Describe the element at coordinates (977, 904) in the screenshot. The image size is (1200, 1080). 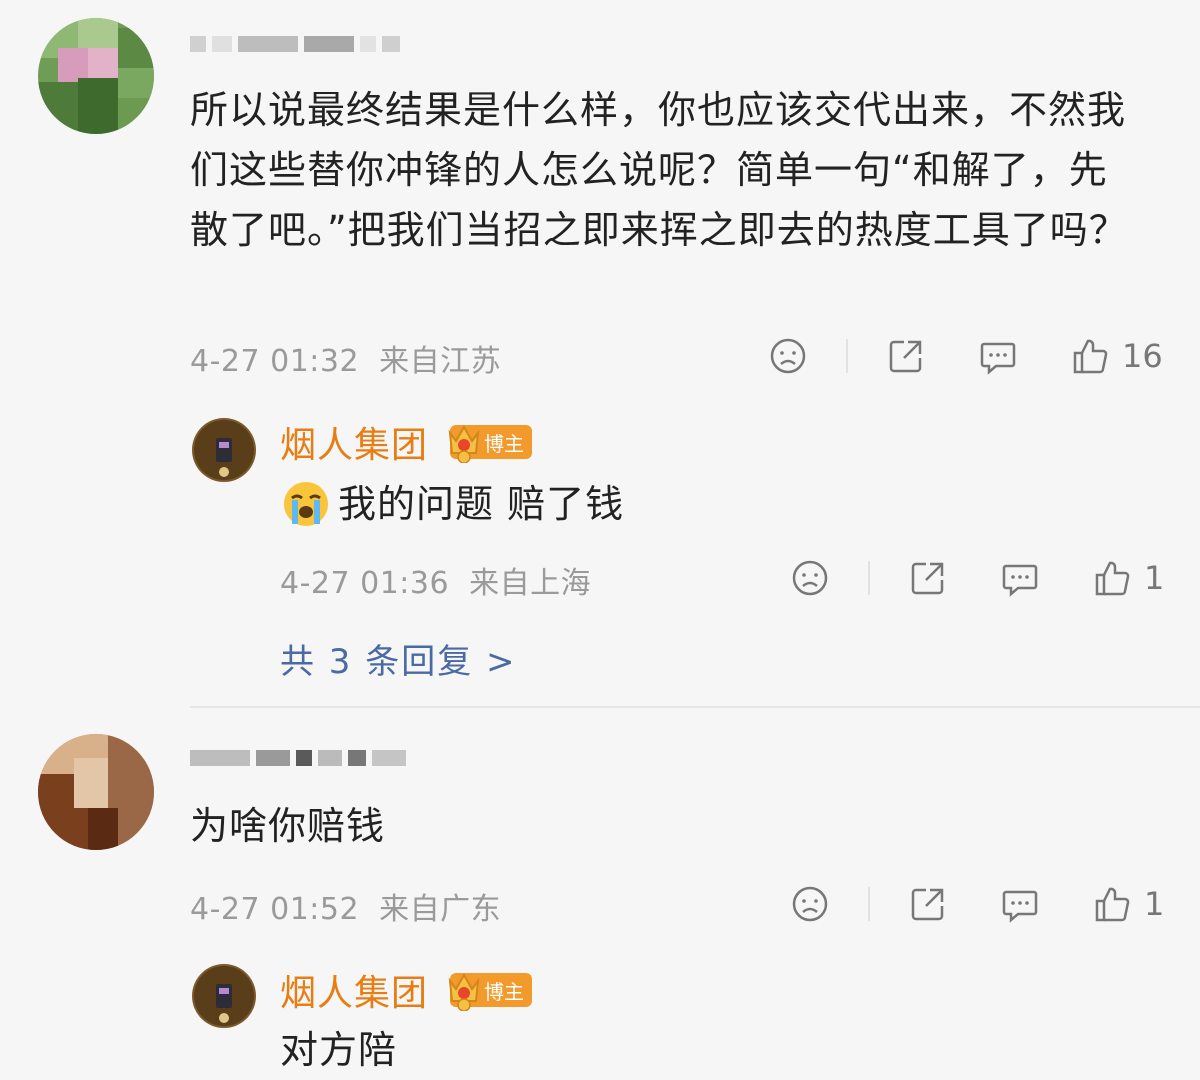
I see `action-bar: 1` at that location.